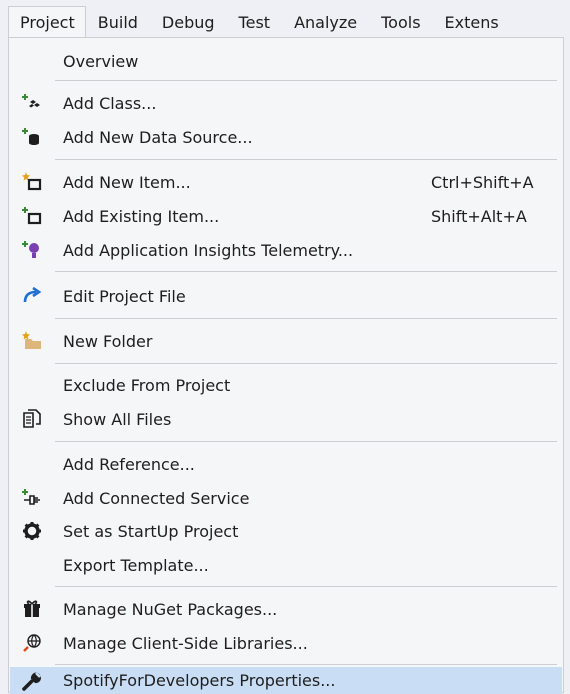 This screenshot has height=694, width=570. Describe the element at coordinates (32, 216) in the screenshot. I see `add-existing-item-icon` at that location.